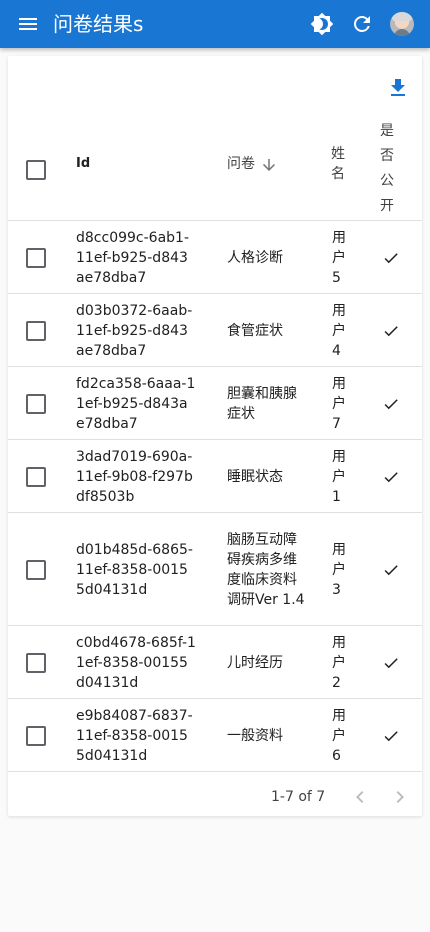 This screenshot has height=932, width=430. I want to click on cell-id: d01b485d-6865-11ef-8358-00155d04131d, so click(134, 569).